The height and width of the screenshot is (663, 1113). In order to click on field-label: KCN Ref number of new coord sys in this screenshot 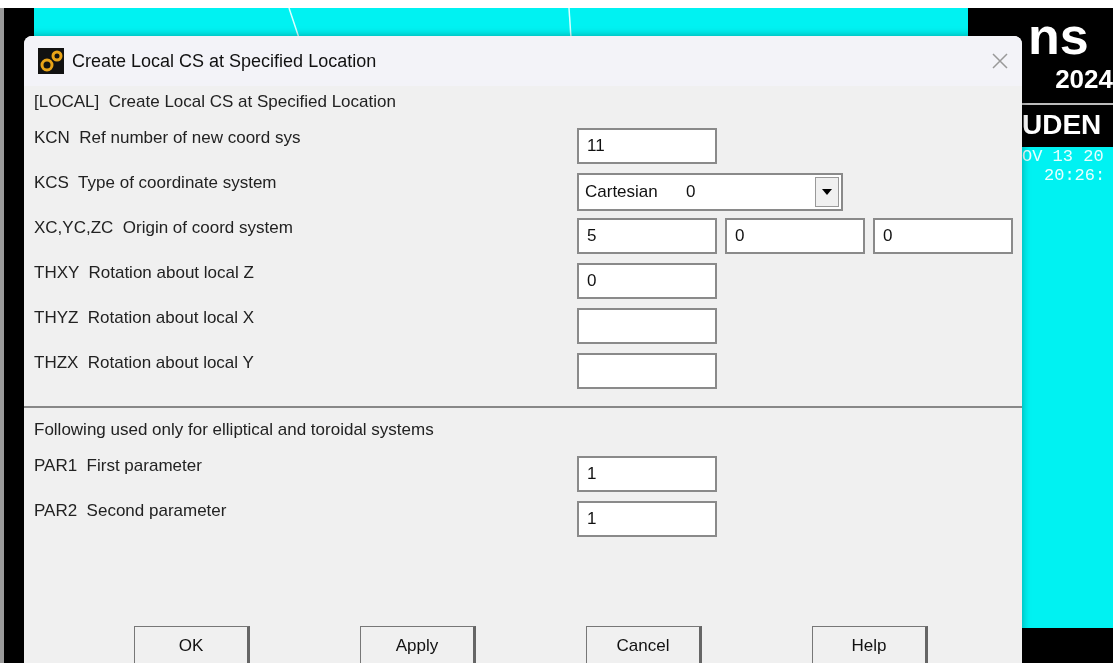, I will do `click(167, 137)`.